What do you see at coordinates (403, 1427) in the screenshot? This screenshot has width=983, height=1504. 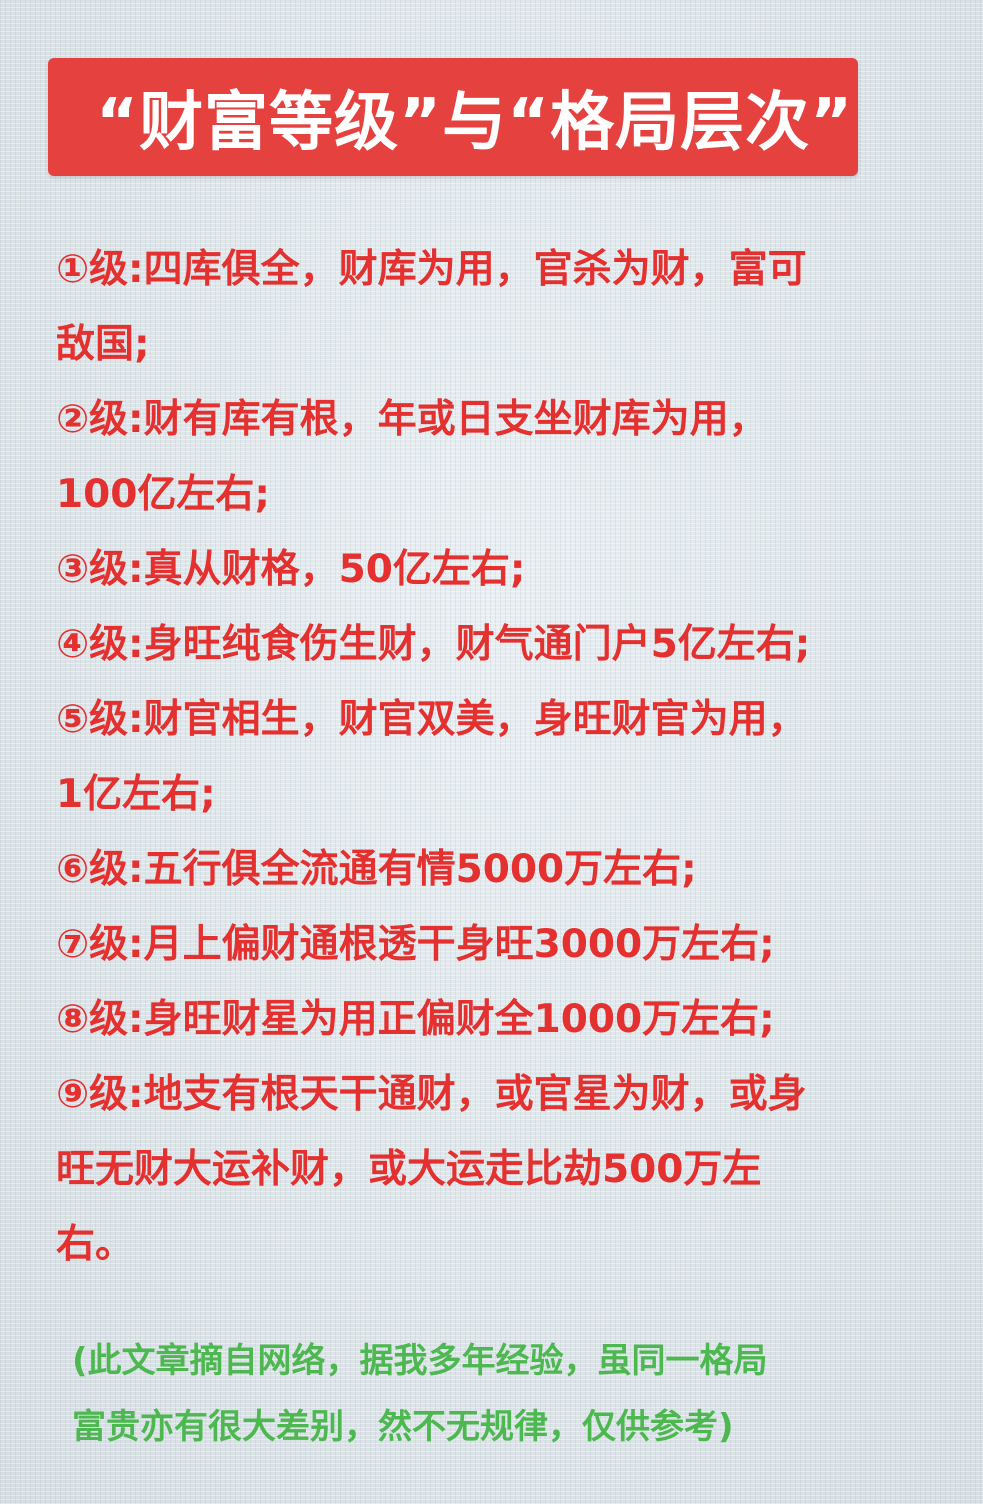 I see `footnote-line: 富贵亦有很大差别，然不无规律，仅供参考)` at bounding box center [403, 1427].